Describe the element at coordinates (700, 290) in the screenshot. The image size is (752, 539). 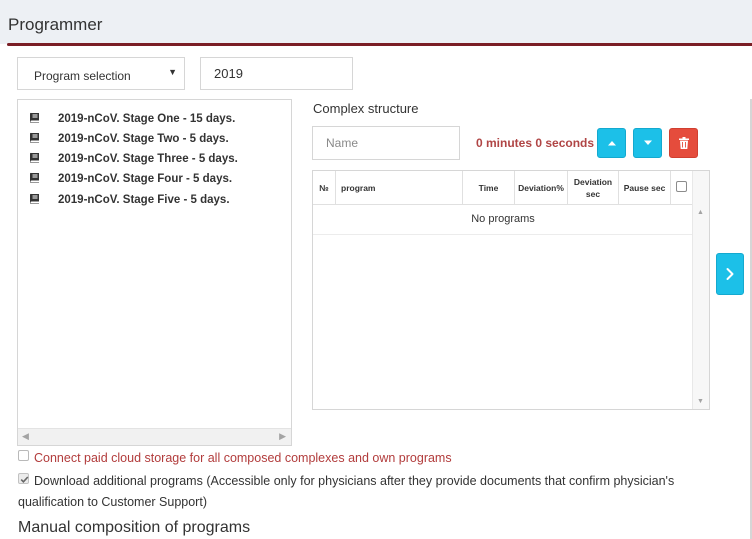
I see `vertical-scrollbar: ▲ ▼` at that location.